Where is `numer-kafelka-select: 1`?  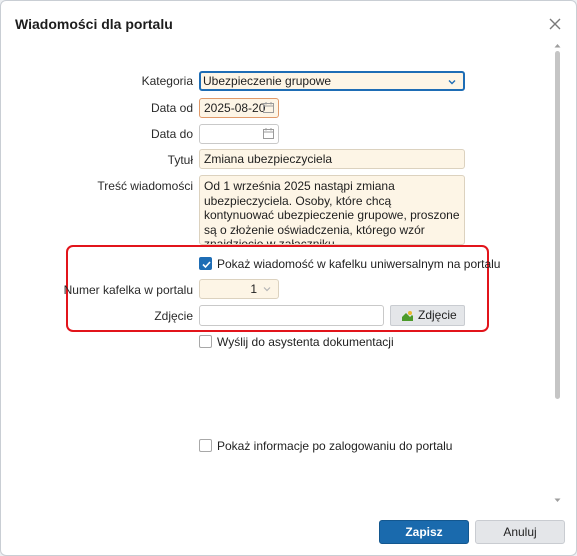
numer-kafelka-select: 1 is located at coordinates (239, 289).